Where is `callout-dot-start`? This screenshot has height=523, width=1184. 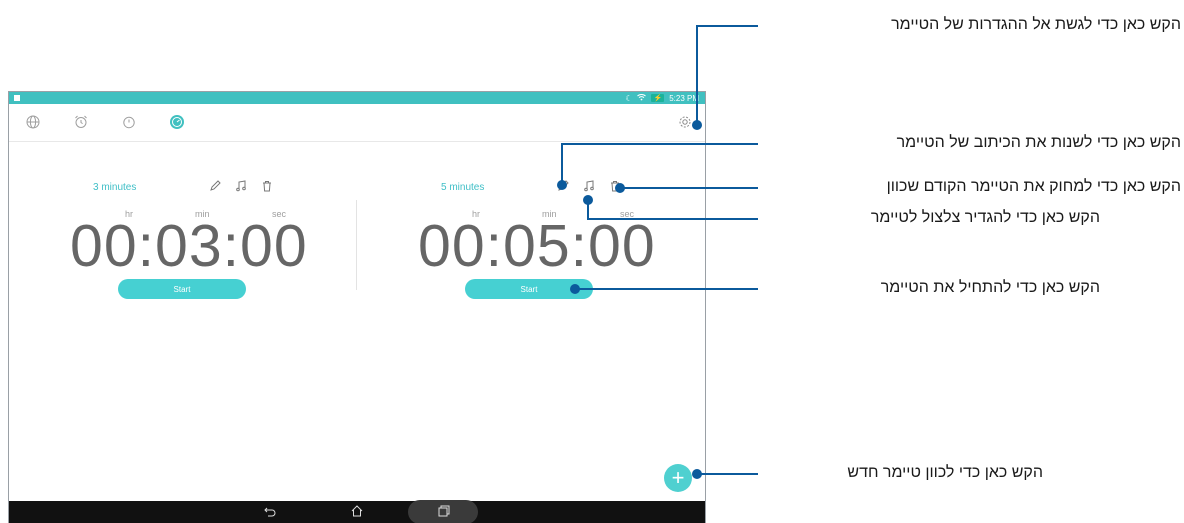
callout-dot-start is located at coordinates (575, 289).